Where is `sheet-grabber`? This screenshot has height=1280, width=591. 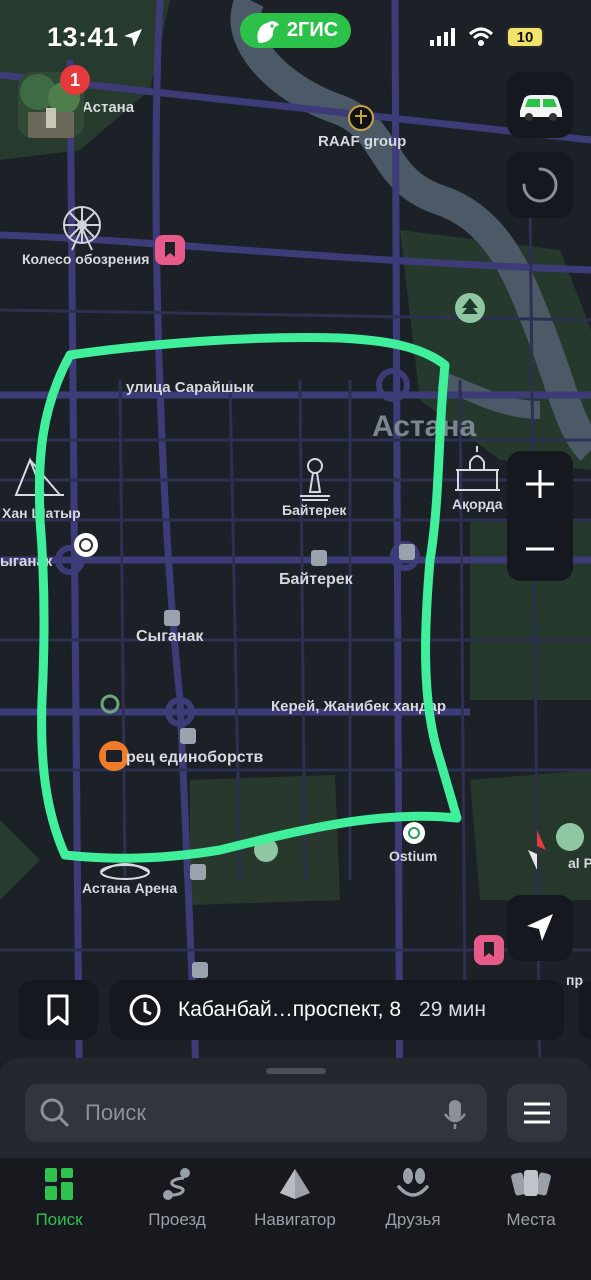 sheet-grabber is located at coordinates (296, 1071).